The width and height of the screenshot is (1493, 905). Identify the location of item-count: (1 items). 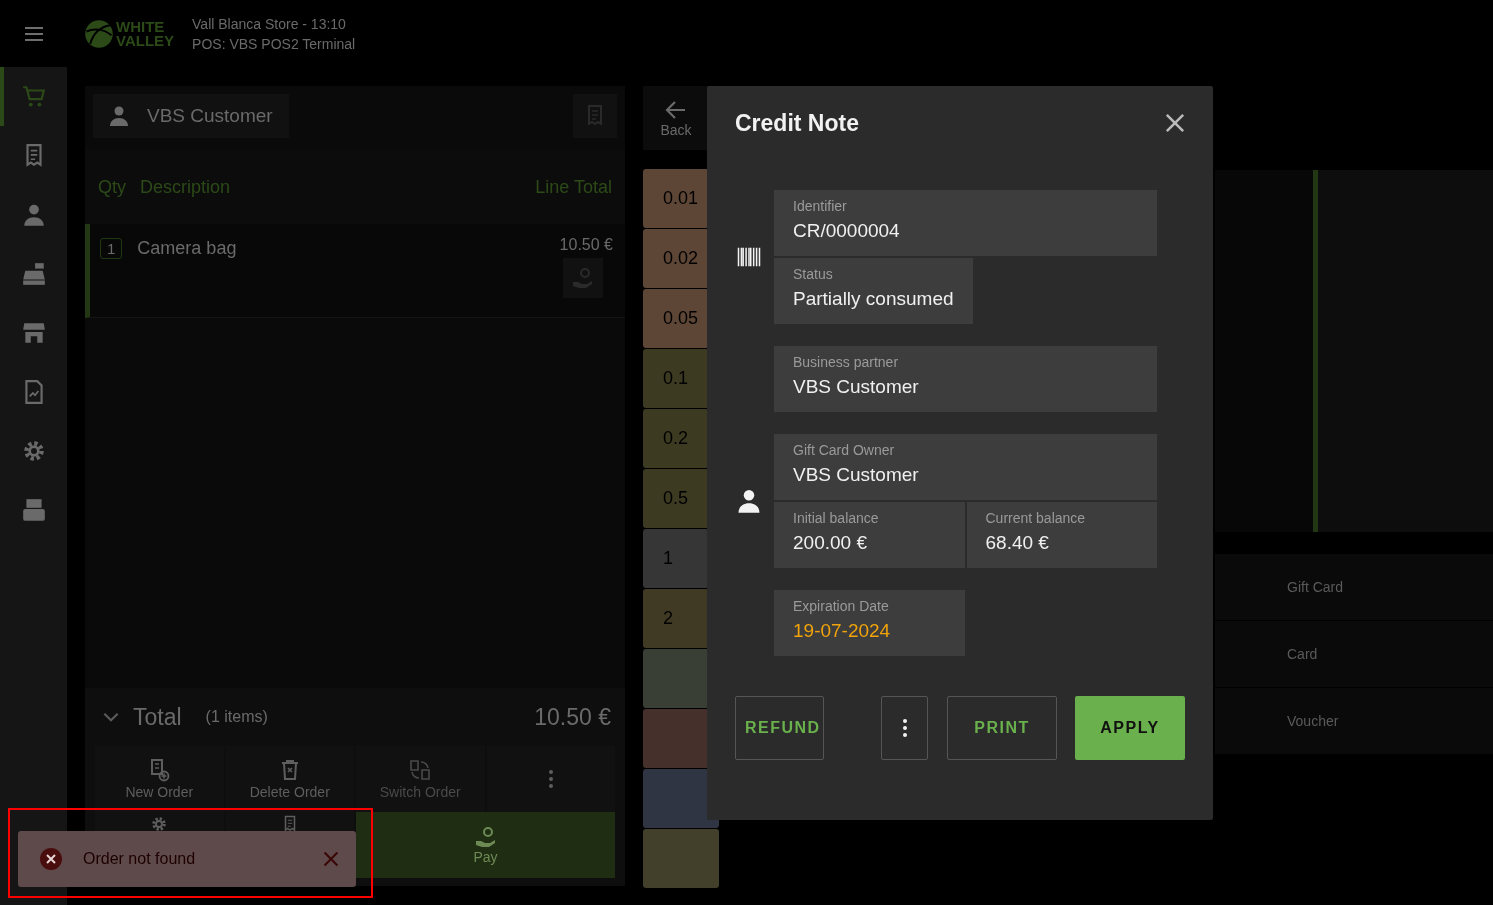
(237, 717).